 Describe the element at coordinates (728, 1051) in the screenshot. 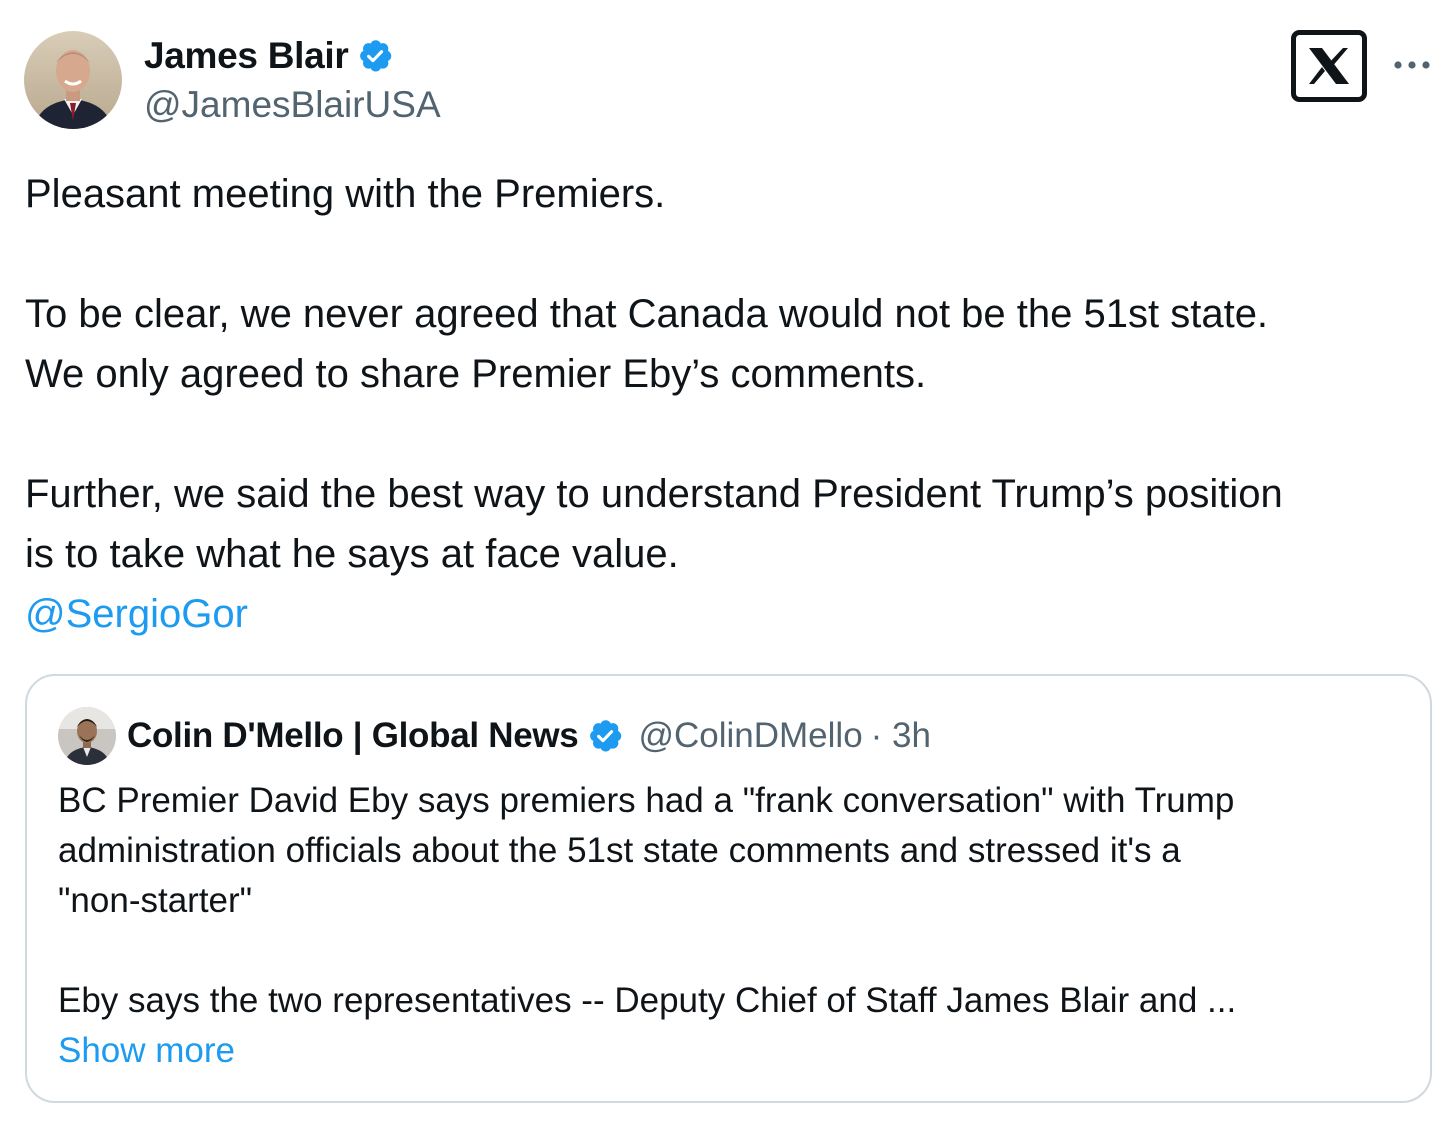

I see `show-more-link: Show more` at that location.